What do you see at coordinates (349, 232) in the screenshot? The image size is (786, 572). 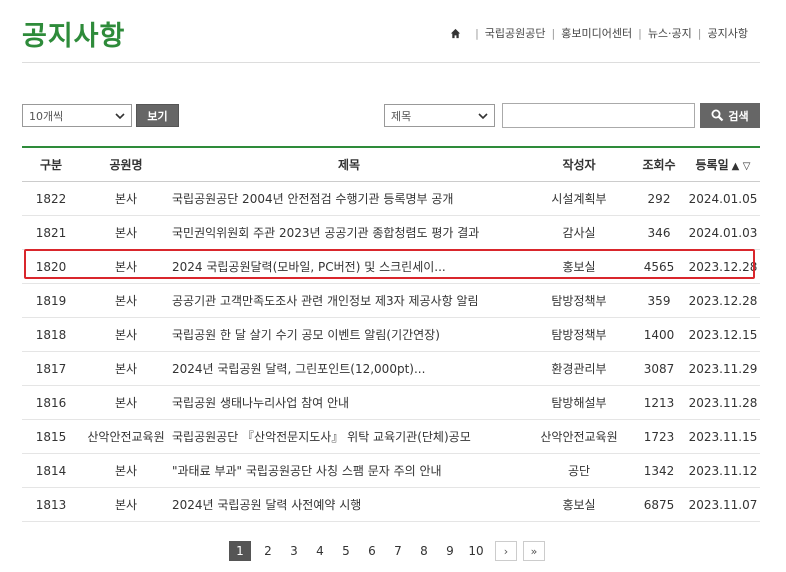 I see `row-title-link: 국민권익위원회 주관 2023년 공공기관 종합청렴도 평가 결과` at bounding box center [349, 232].